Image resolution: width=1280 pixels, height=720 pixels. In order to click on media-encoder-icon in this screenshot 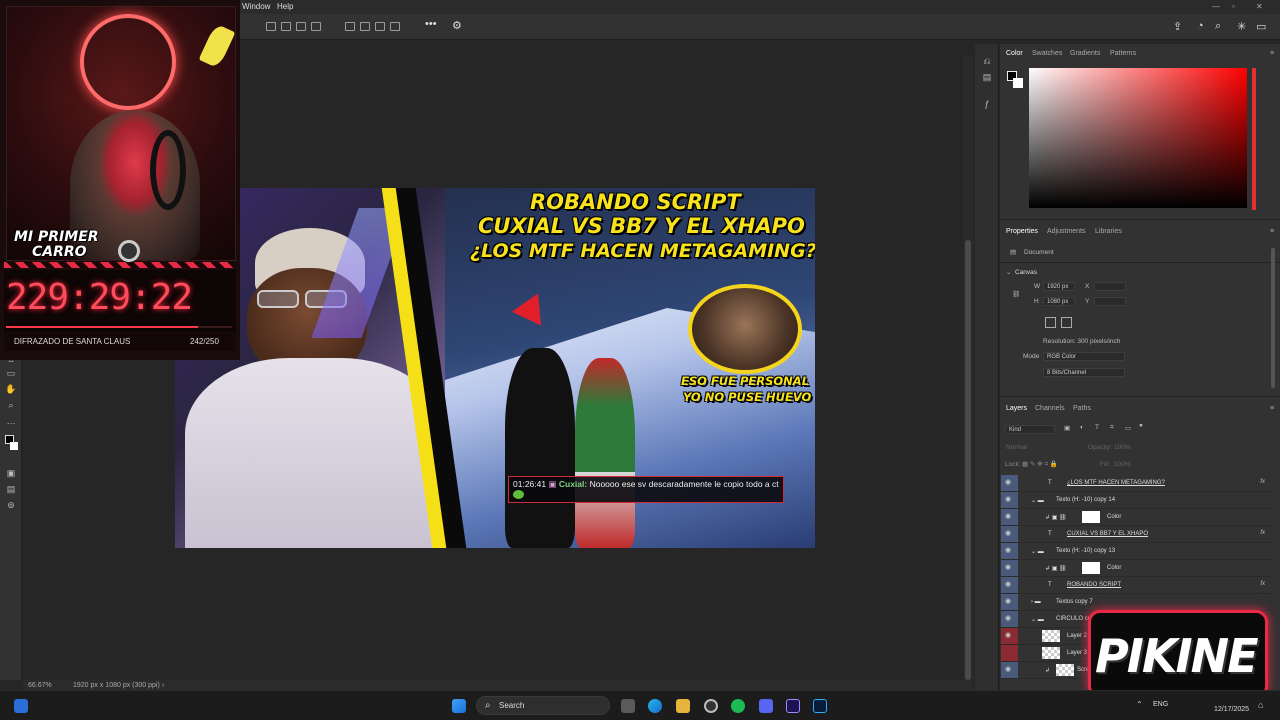, I will do `click(793, 706)`.